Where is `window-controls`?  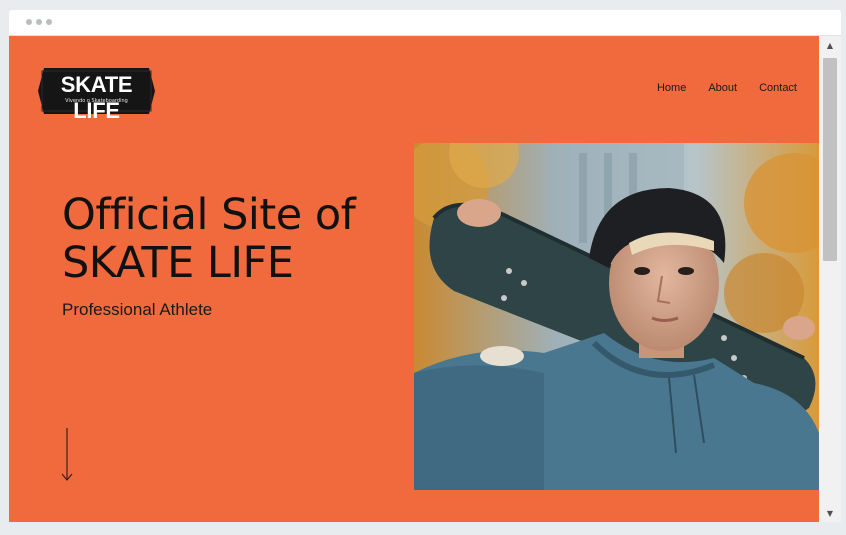
window-controls is located at coordinates (39, 22).